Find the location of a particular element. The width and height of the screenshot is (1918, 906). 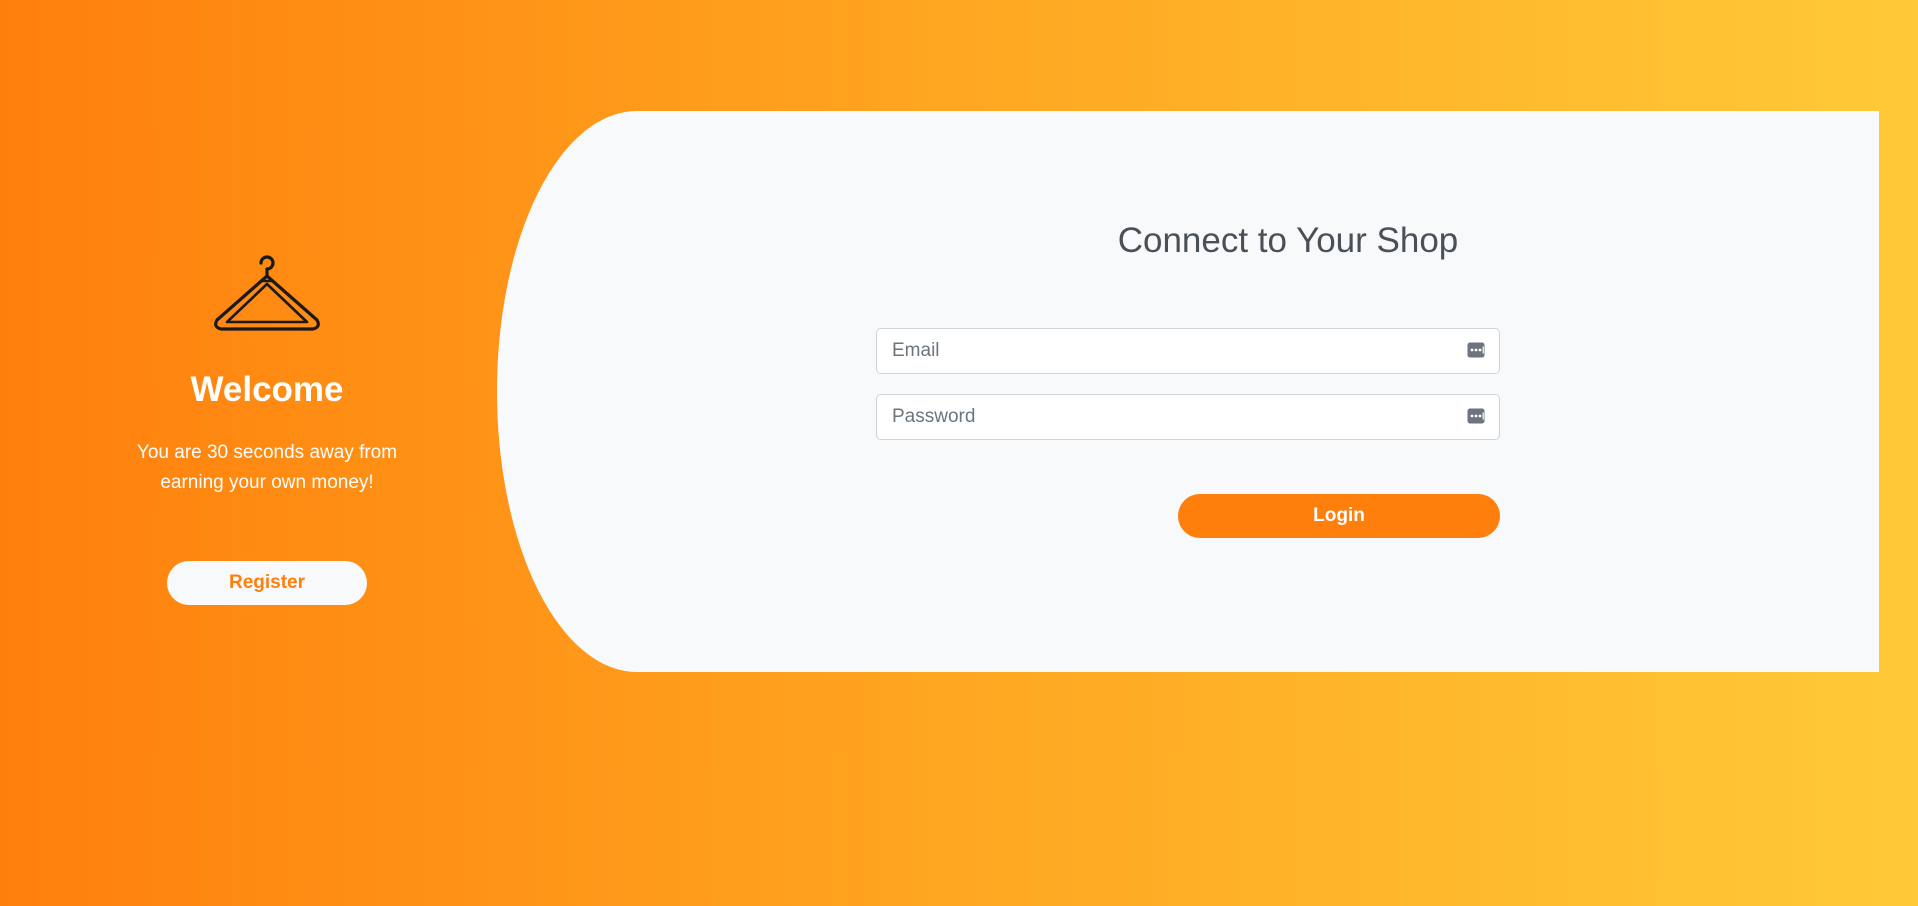

email-field is located at coordinates (1188, 351).